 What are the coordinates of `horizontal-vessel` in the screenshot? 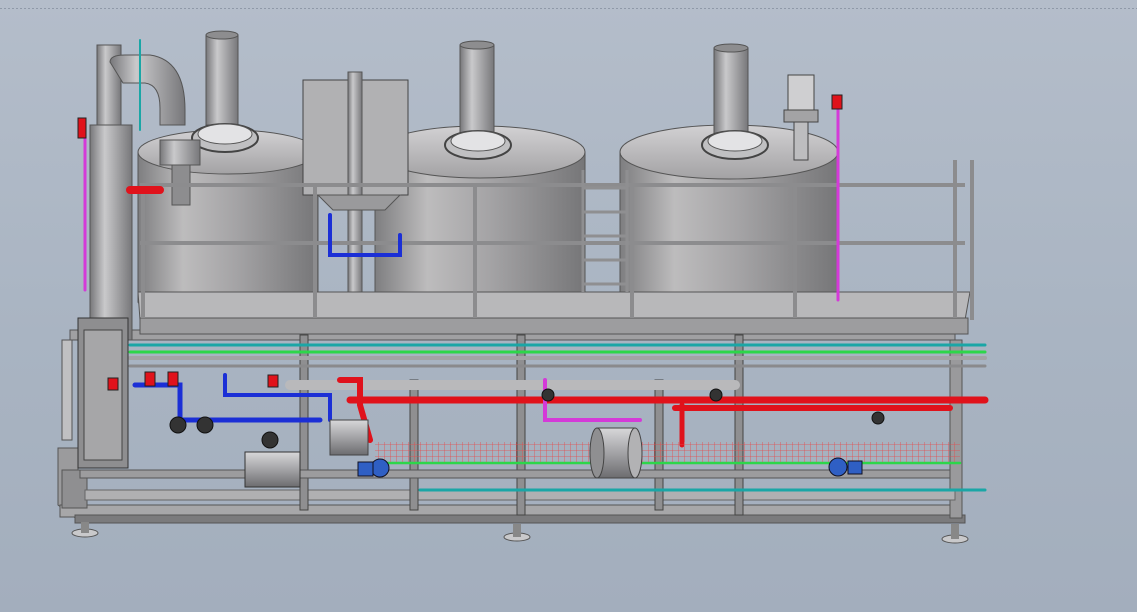 It's located at (616, 453).